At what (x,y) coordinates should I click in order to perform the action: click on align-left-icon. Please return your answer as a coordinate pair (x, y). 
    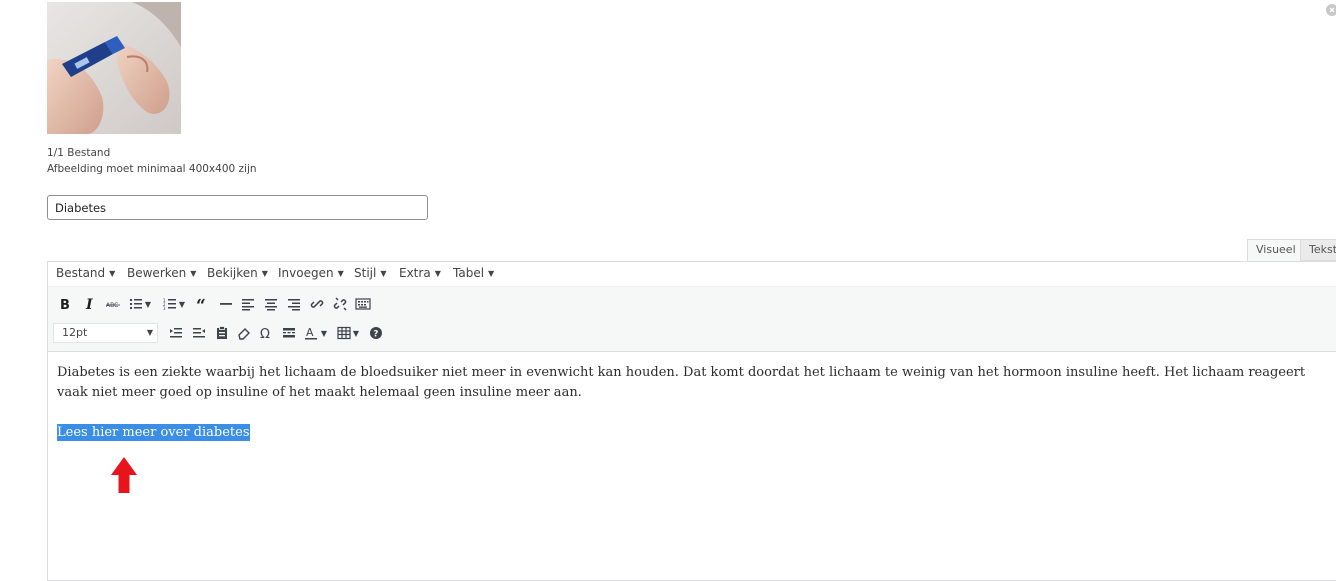
    Looking at the image, I should click on (248, 304).